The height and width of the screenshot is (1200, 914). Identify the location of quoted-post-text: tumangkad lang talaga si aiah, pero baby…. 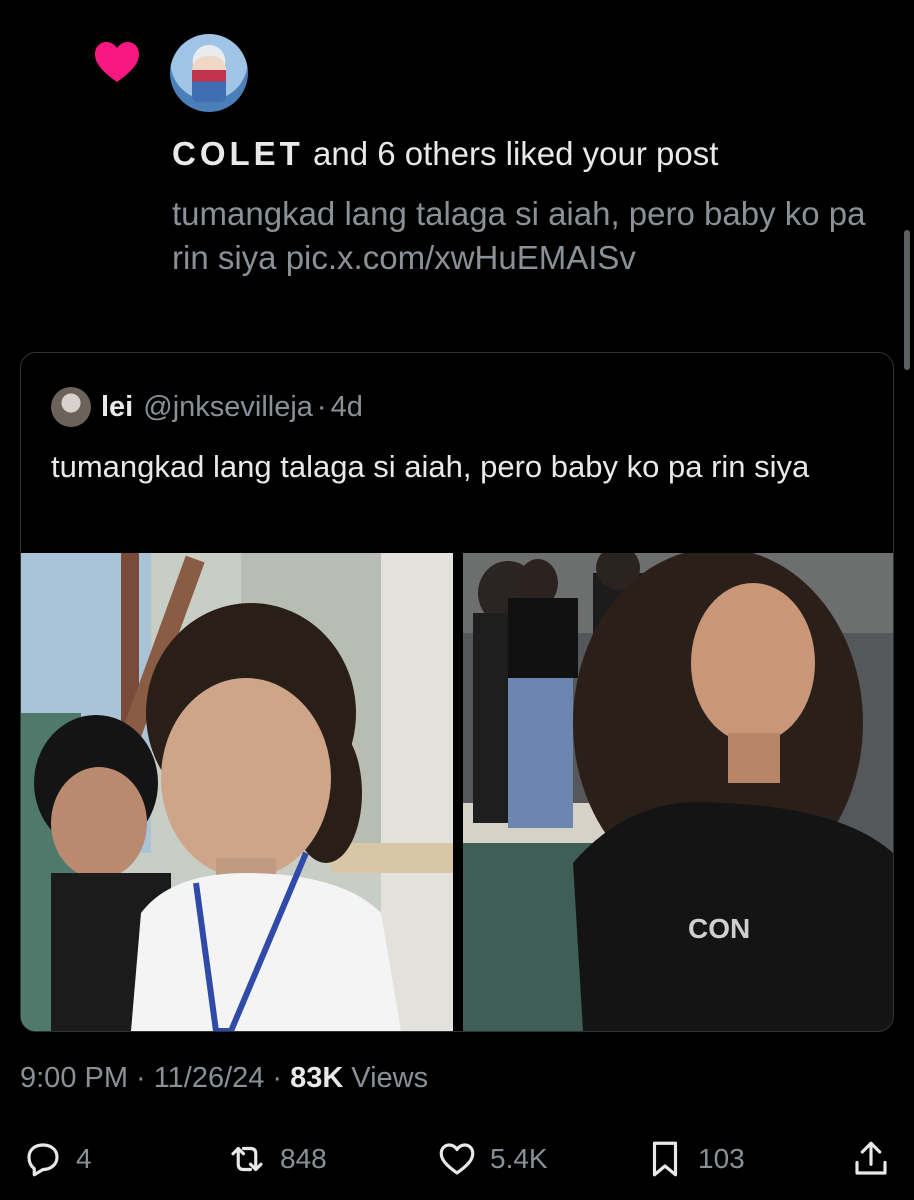
(430, 466).